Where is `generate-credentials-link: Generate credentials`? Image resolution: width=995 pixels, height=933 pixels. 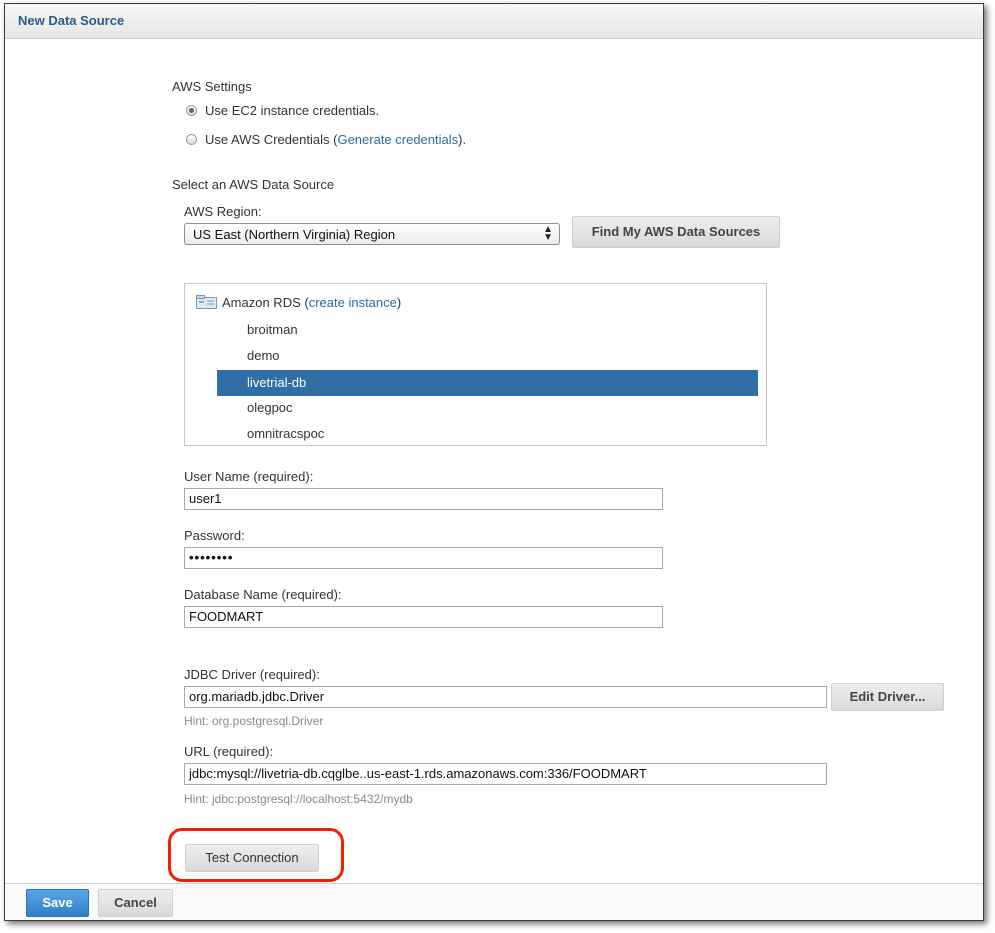
generate-credentials-link: Generate credentials is located at coordinates (397, 139).